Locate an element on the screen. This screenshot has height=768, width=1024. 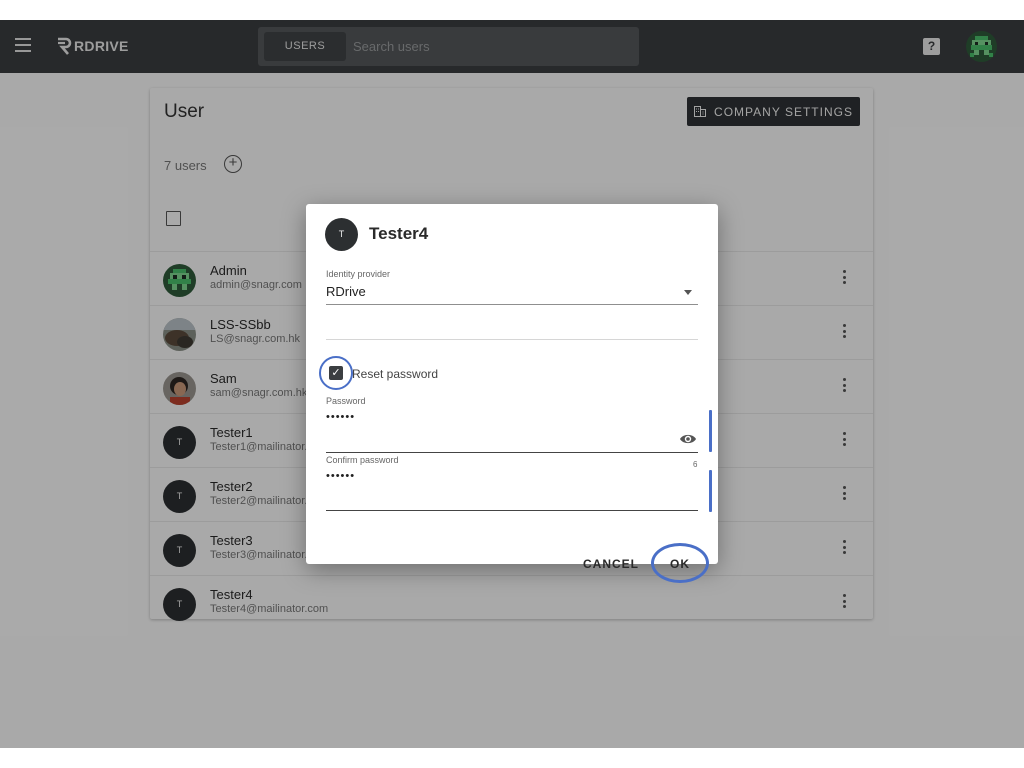
checkbox-highlight-ring is located at coordinates (336, 373).